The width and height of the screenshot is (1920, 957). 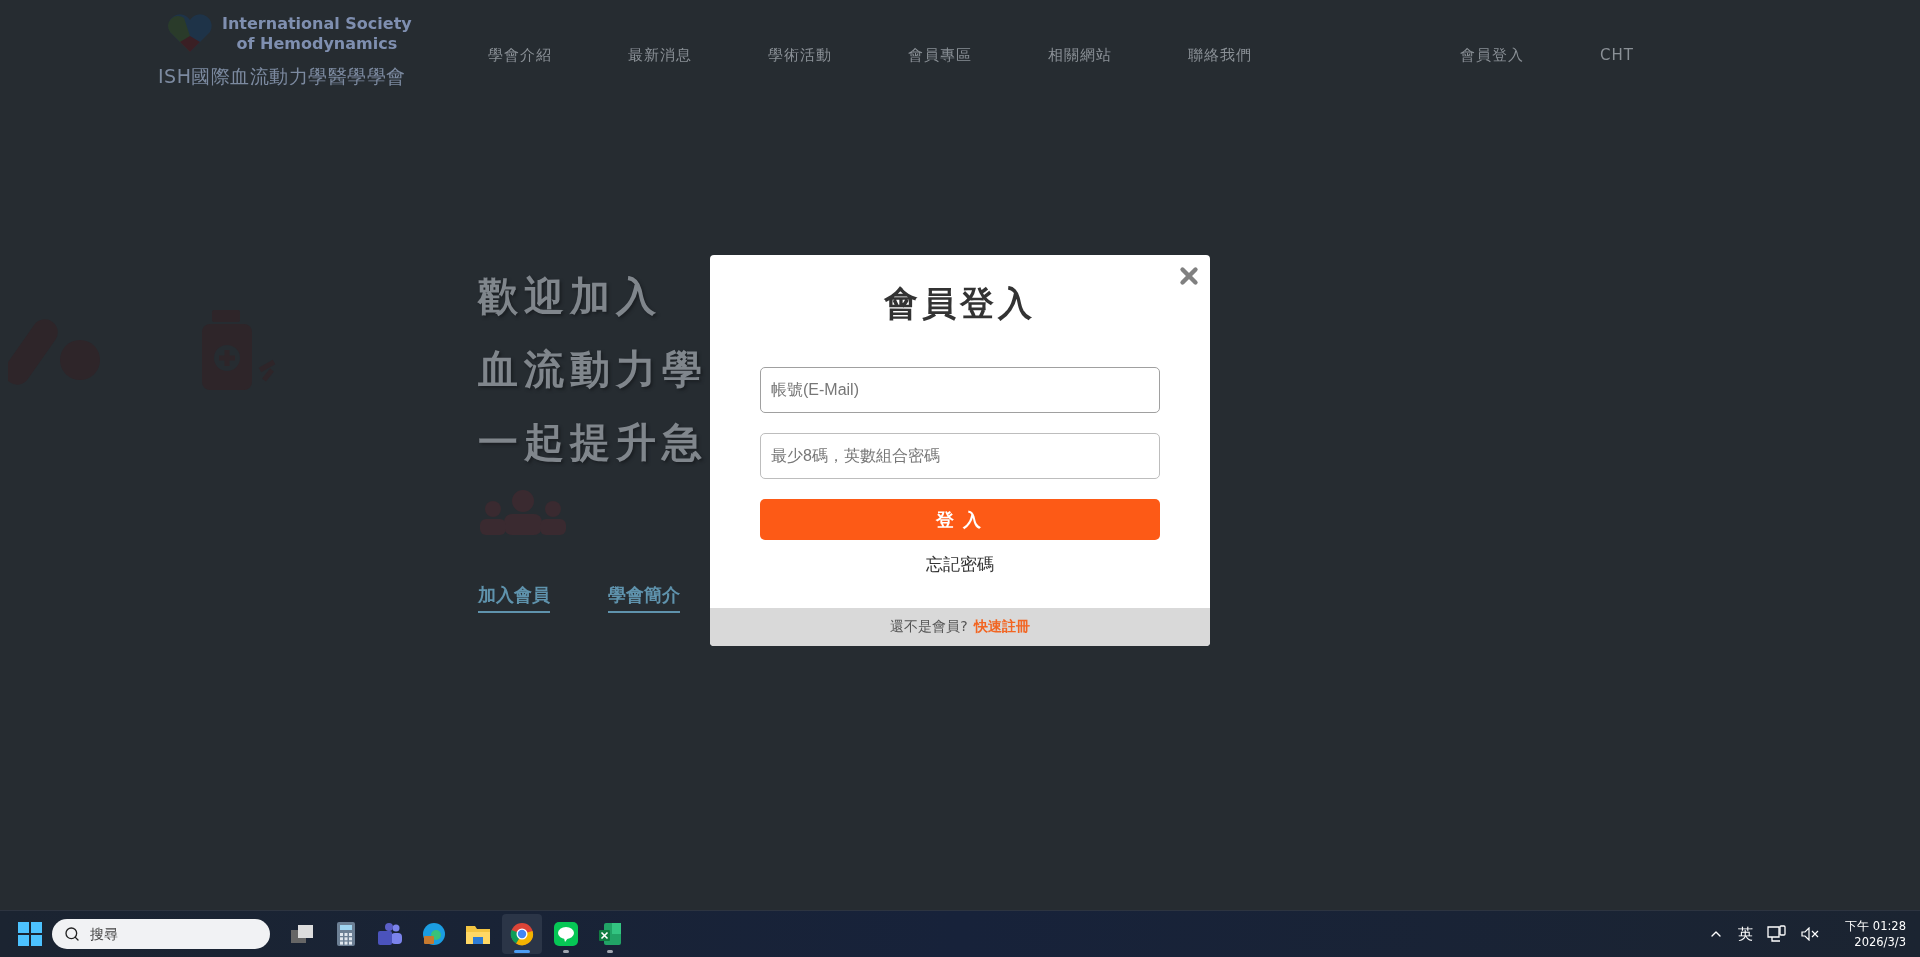 What do you see at coordinates (514, 598) in the screenshot?
I see `hero-link: 加入會員` at bounding box center [514, 598].